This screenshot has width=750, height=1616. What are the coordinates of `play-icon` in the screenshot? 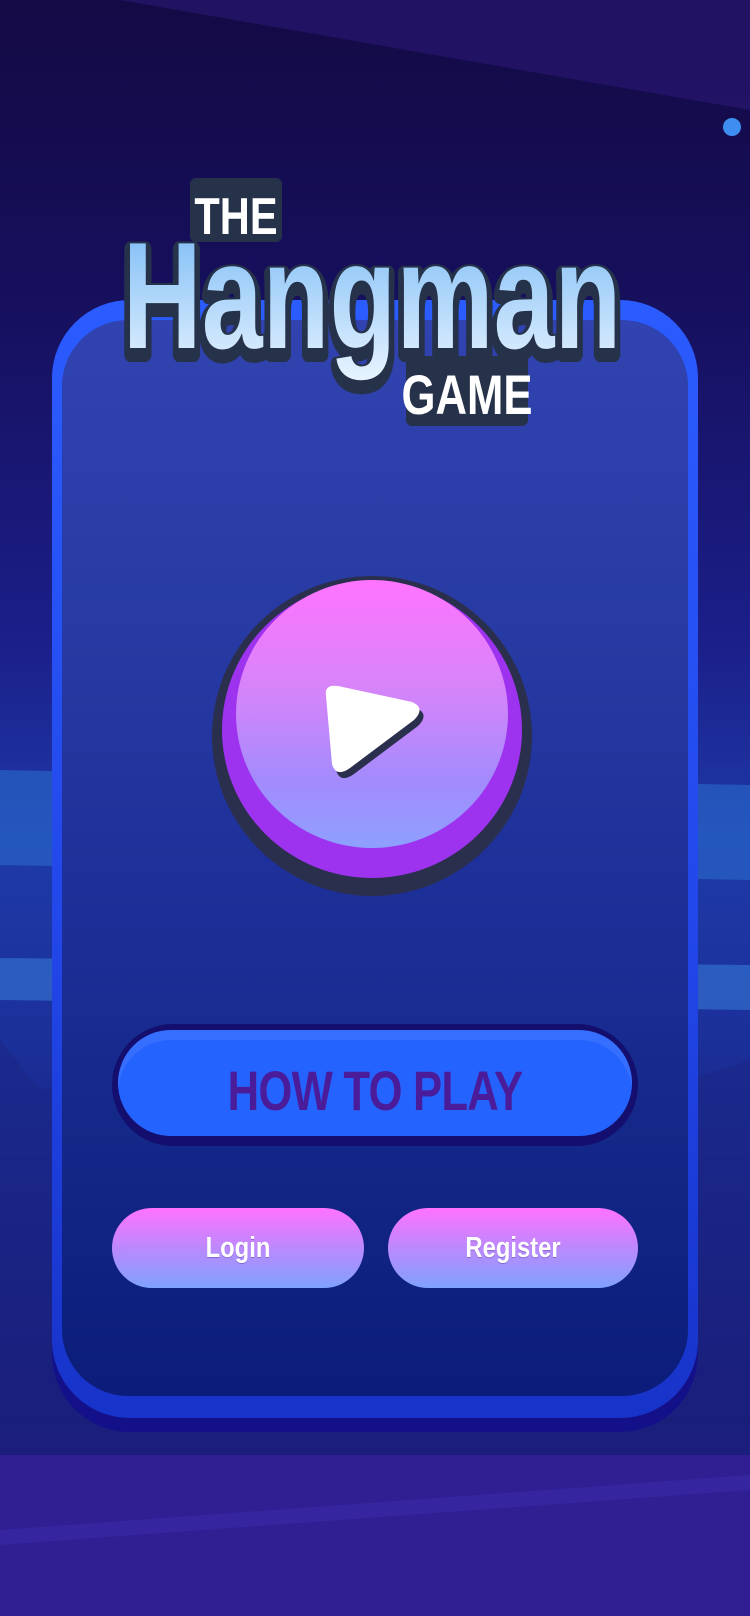 It's located at (374, 738).